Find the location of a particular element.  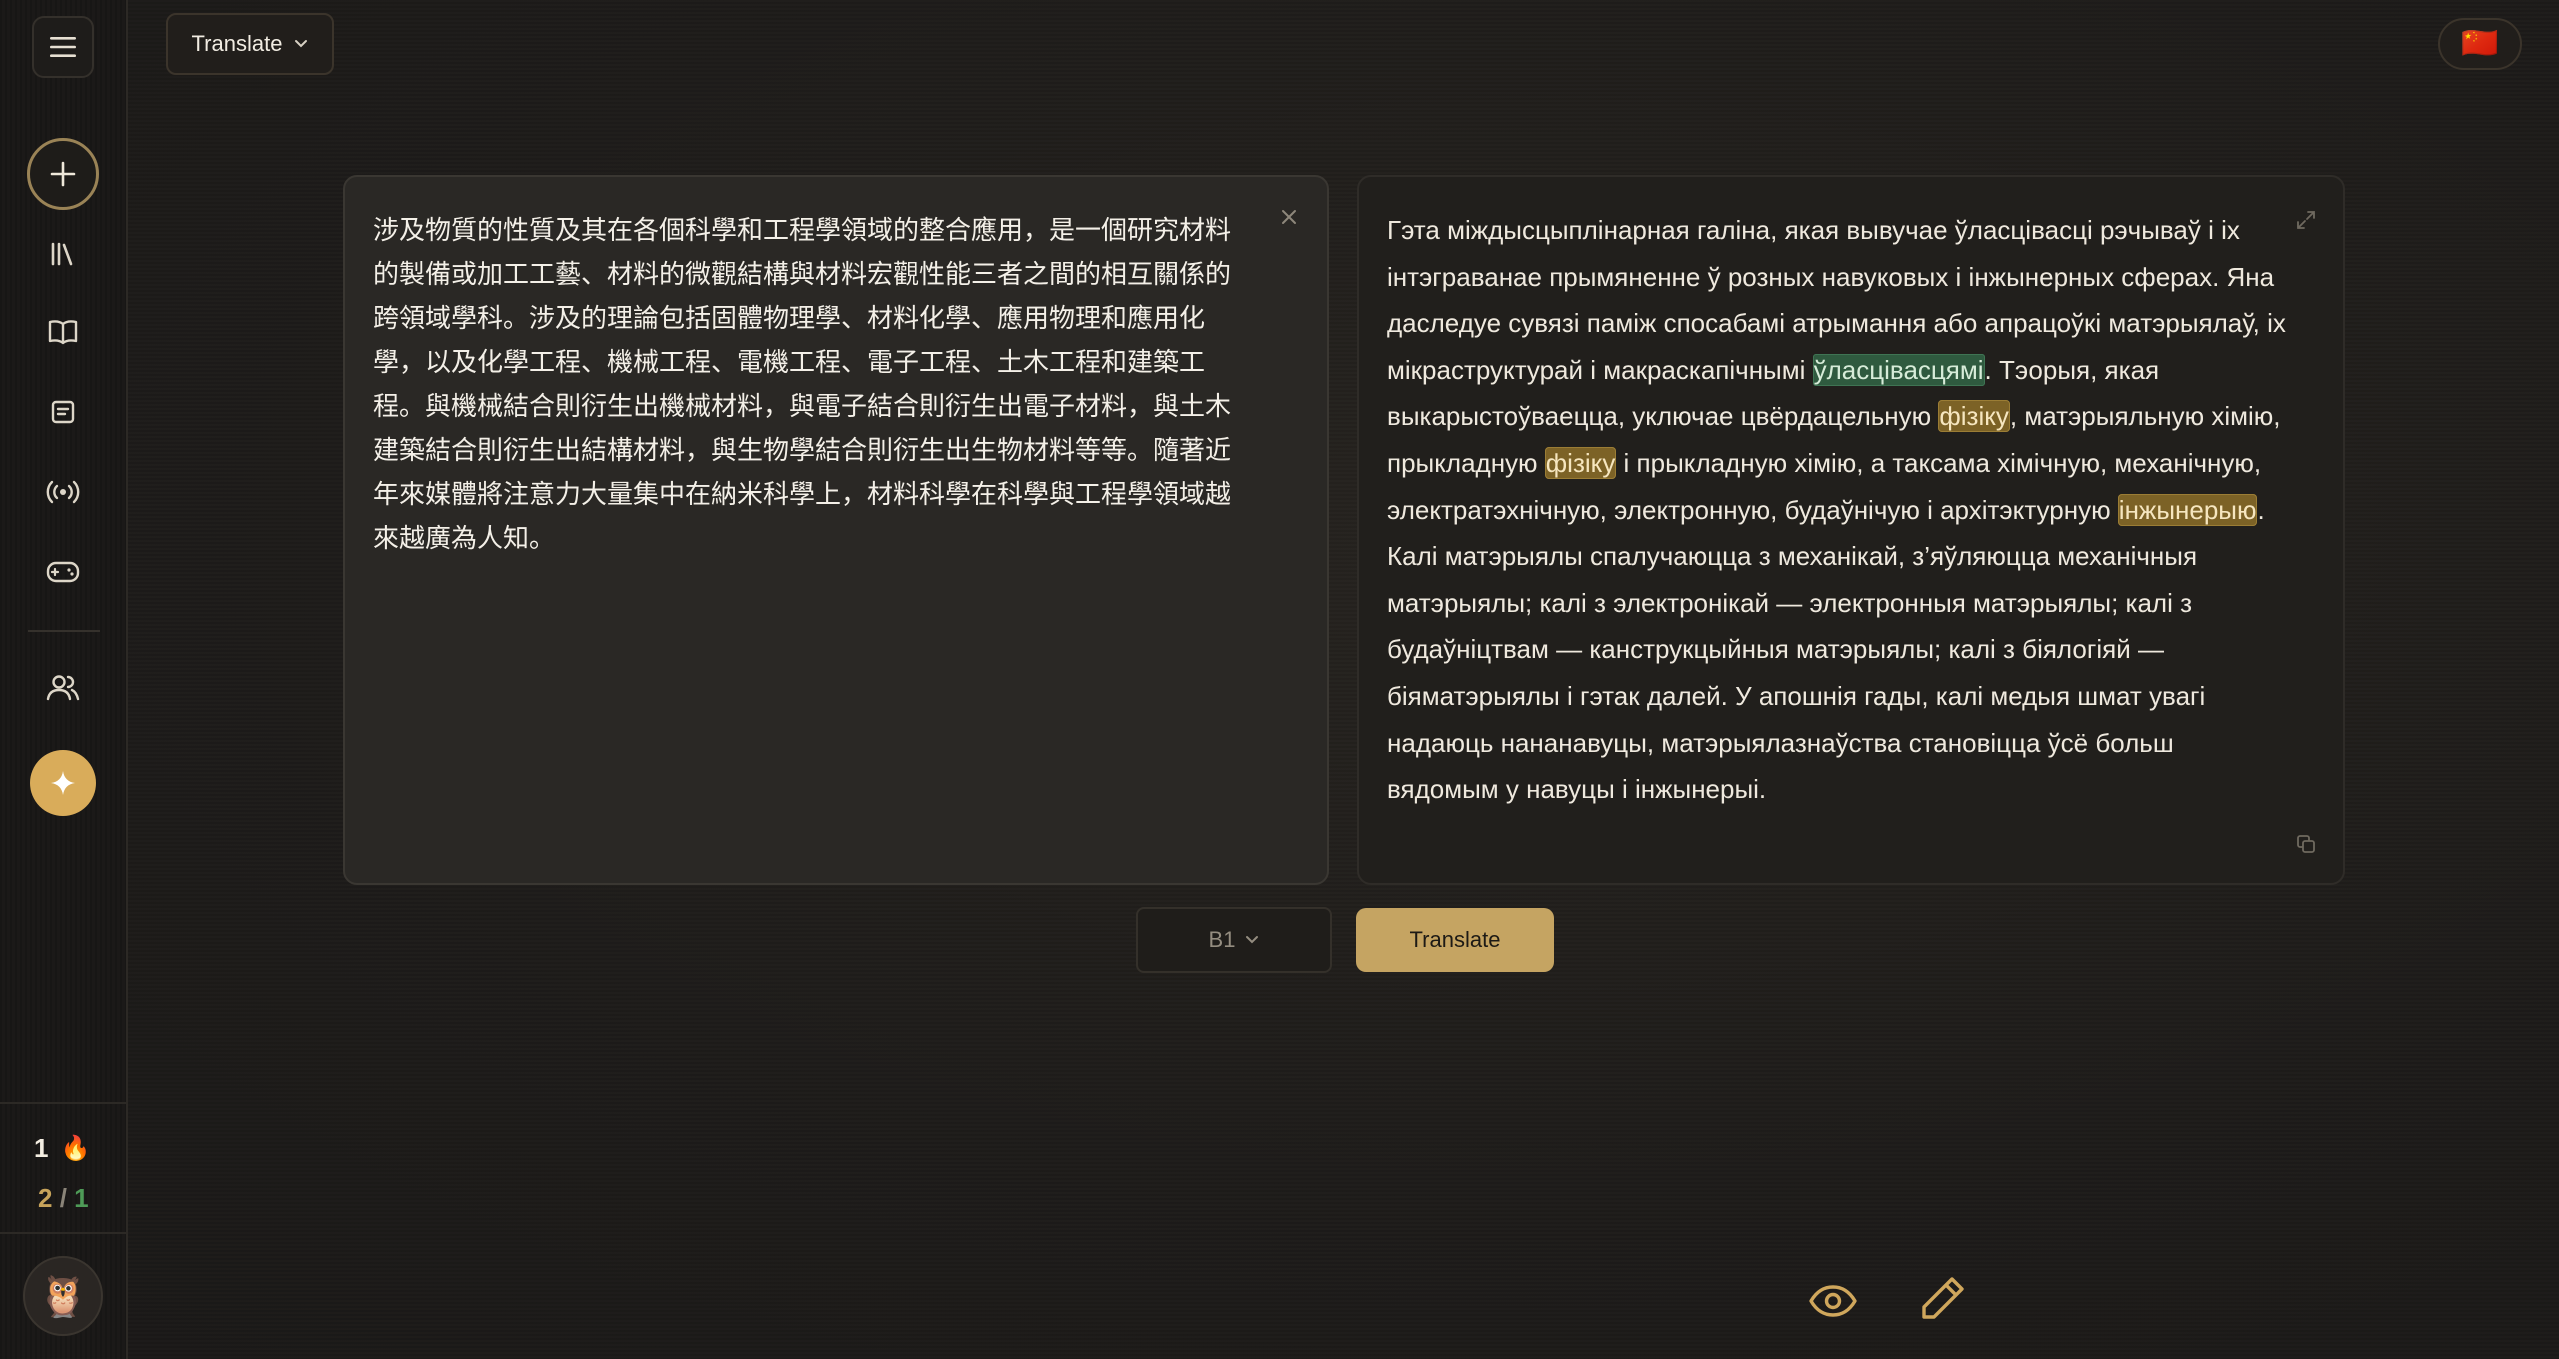

sidebar-item-games is located at coordinates (63, 572).